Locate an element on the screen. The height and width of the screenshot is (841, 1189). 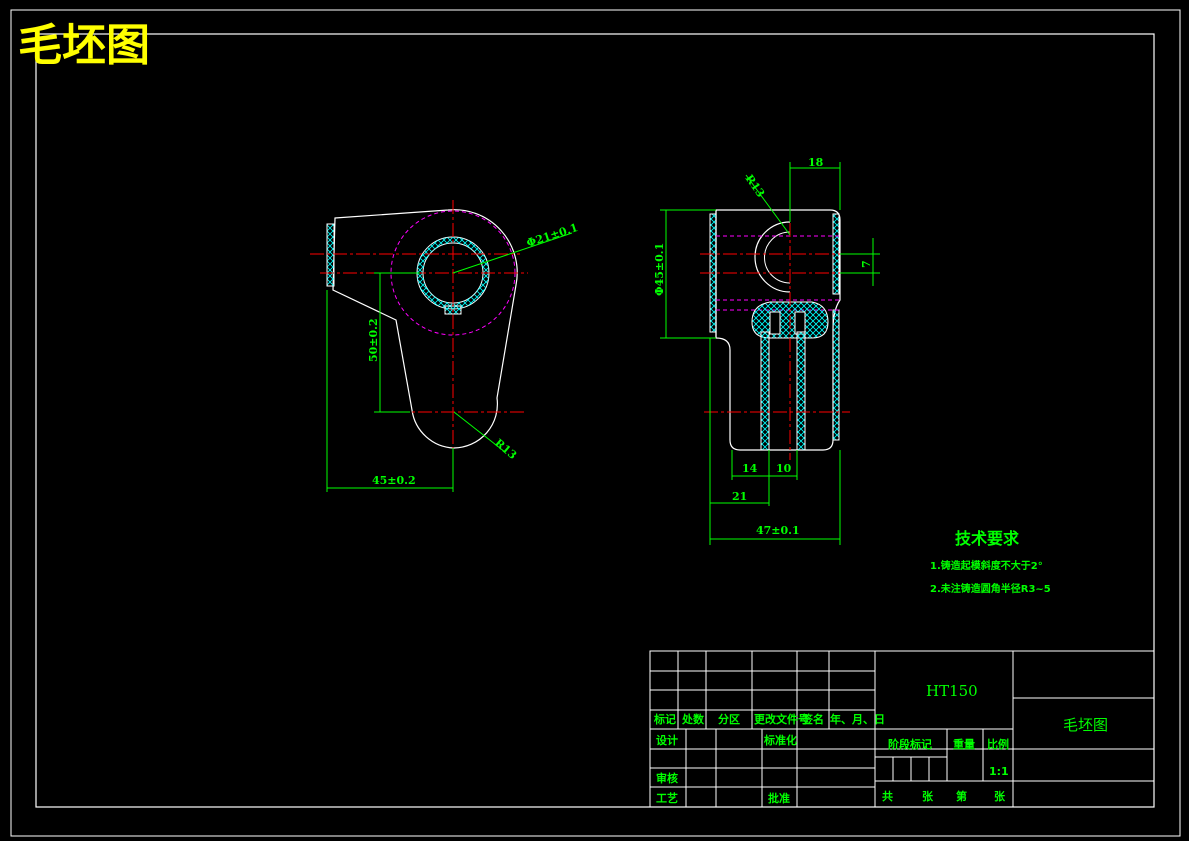
dim-small-right: 7 is located at coordinates (866, 264).